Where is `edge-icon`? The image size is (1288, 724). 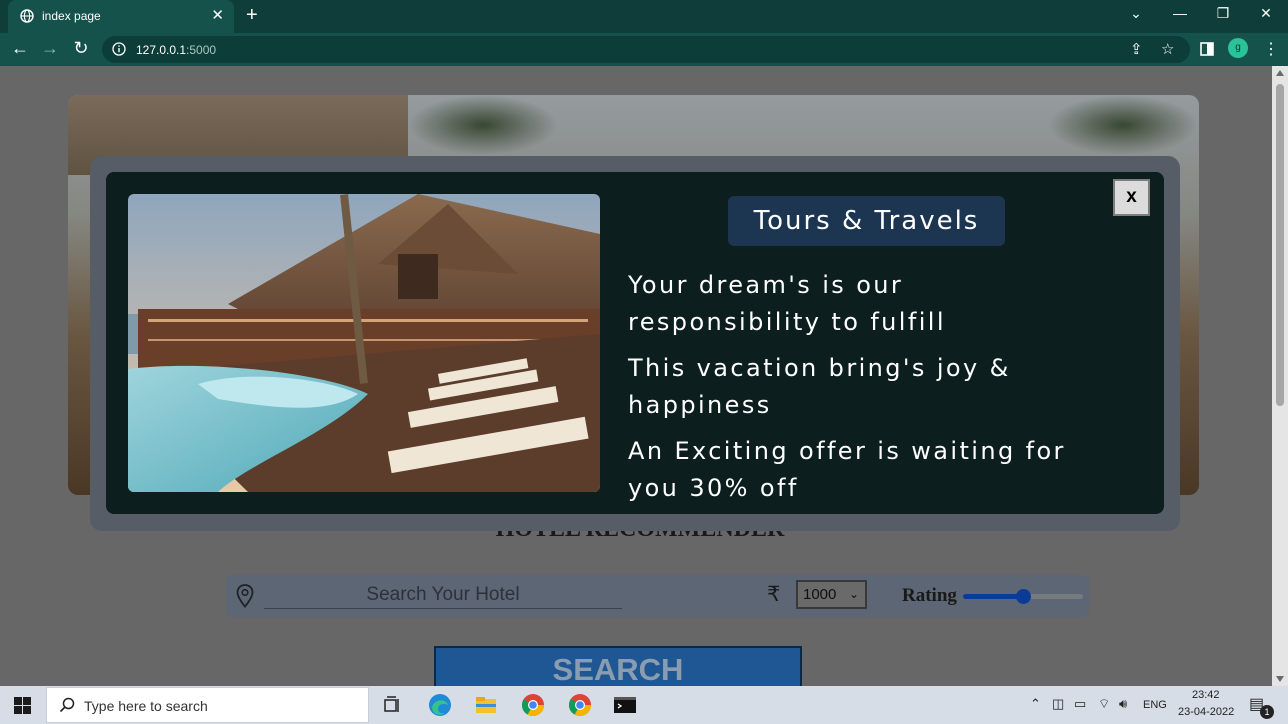
edge-icon is located at coordinates (440, 705).